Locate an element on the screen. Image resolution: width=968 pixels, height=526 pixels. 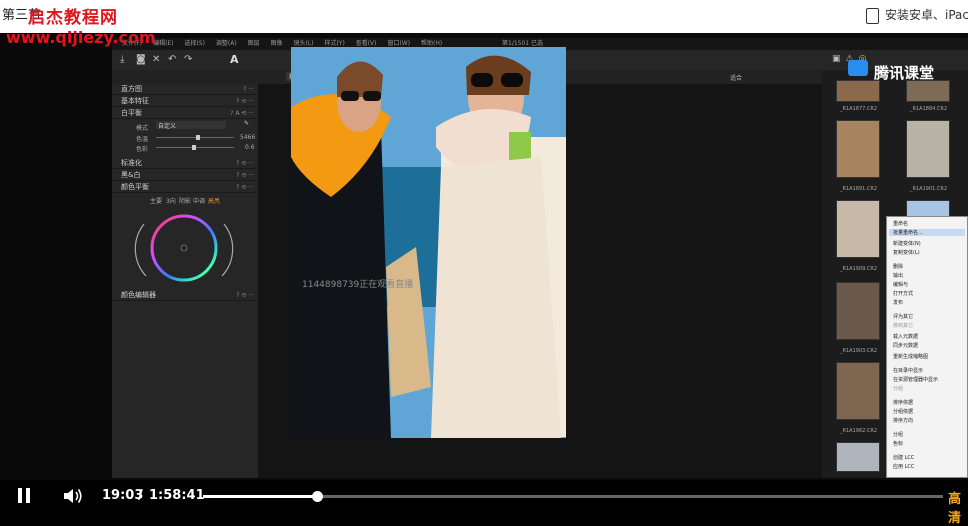
brand-text: 腾讯课堂 is located at coordinates (904, 73).